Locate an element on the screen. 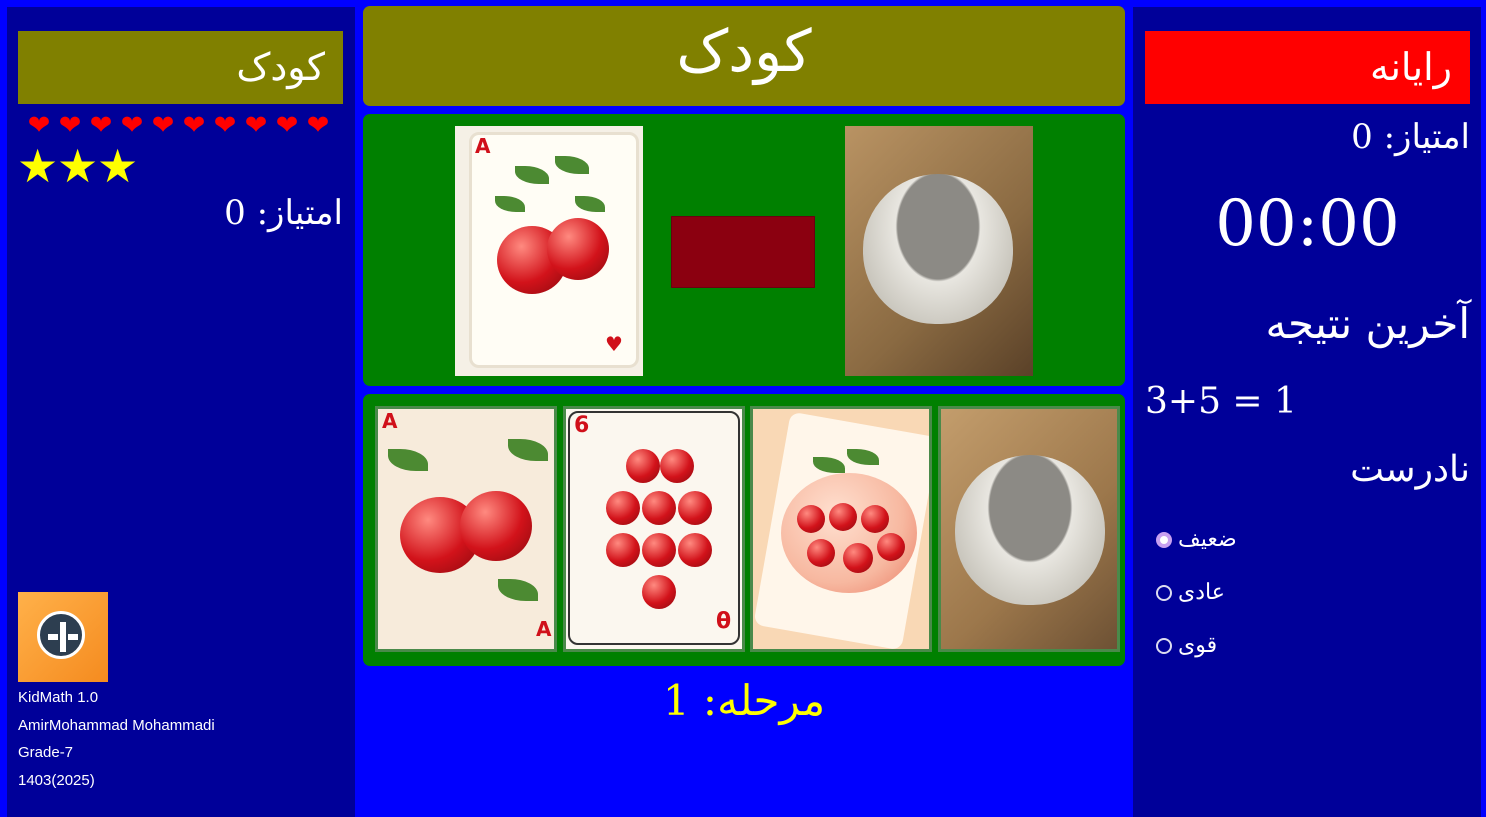  radio-checked-icon is located at coordinates (1164, 539).